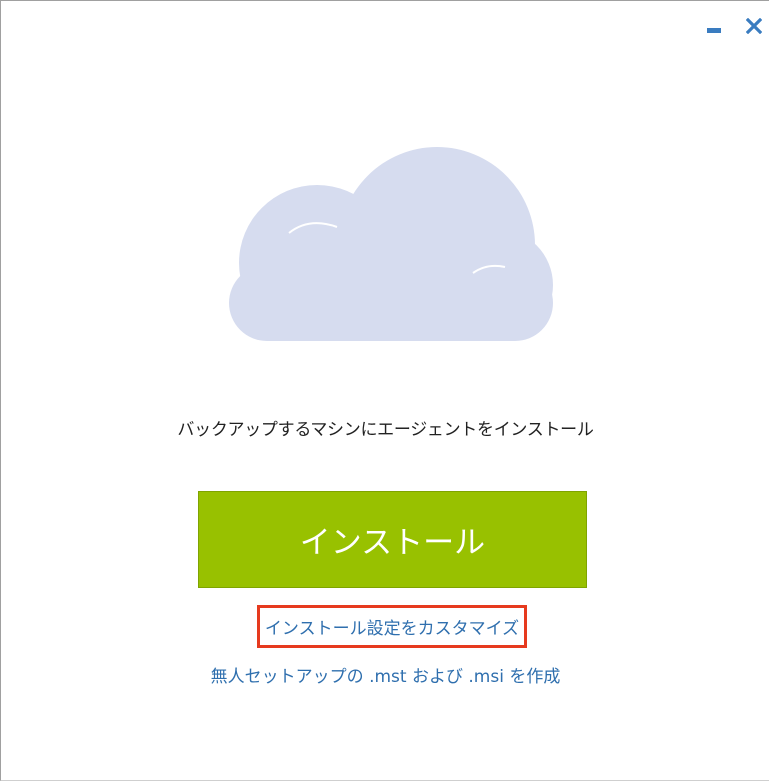  I want to click on window-controls, so click(734, 26).